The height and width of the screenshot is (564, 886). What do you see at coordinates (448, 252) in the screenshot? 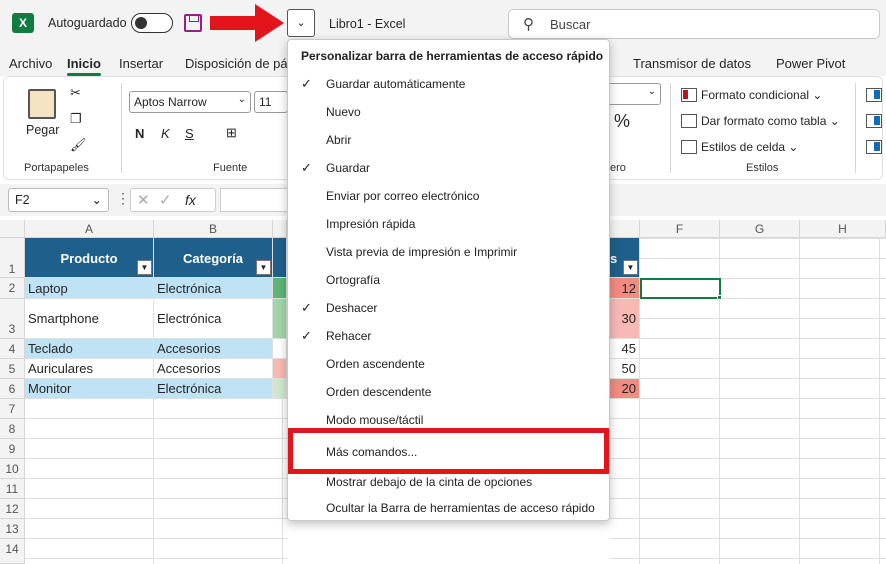
I see `menu-item-vista-previa: Vista previa de impresión e Imprimir` at bounding box center [448, 252].